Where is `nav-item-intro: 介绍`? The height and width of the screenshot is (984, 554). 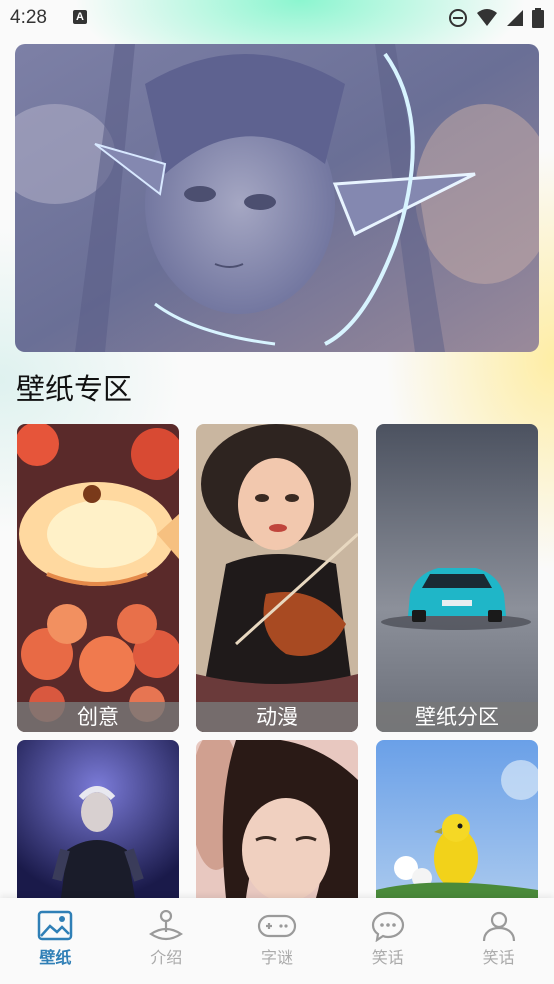 nav-item-intro: 介绍 is located at coordinates (166, 941).